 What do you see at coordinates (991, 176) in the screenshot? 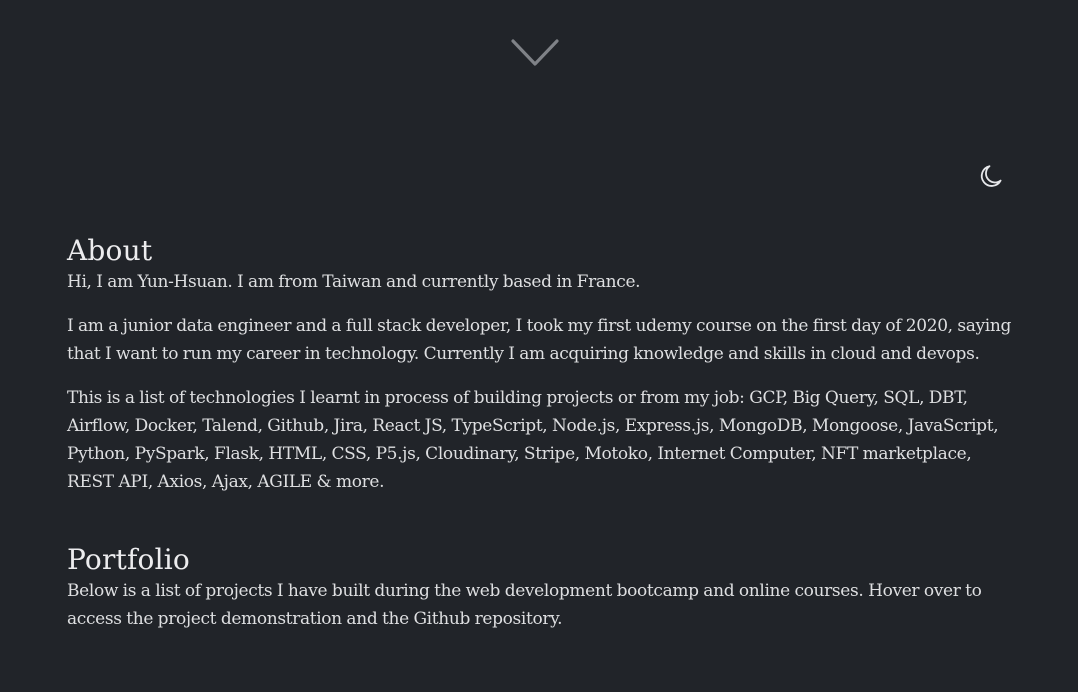
I see `moon-icon` at bounding box center [991, 176].